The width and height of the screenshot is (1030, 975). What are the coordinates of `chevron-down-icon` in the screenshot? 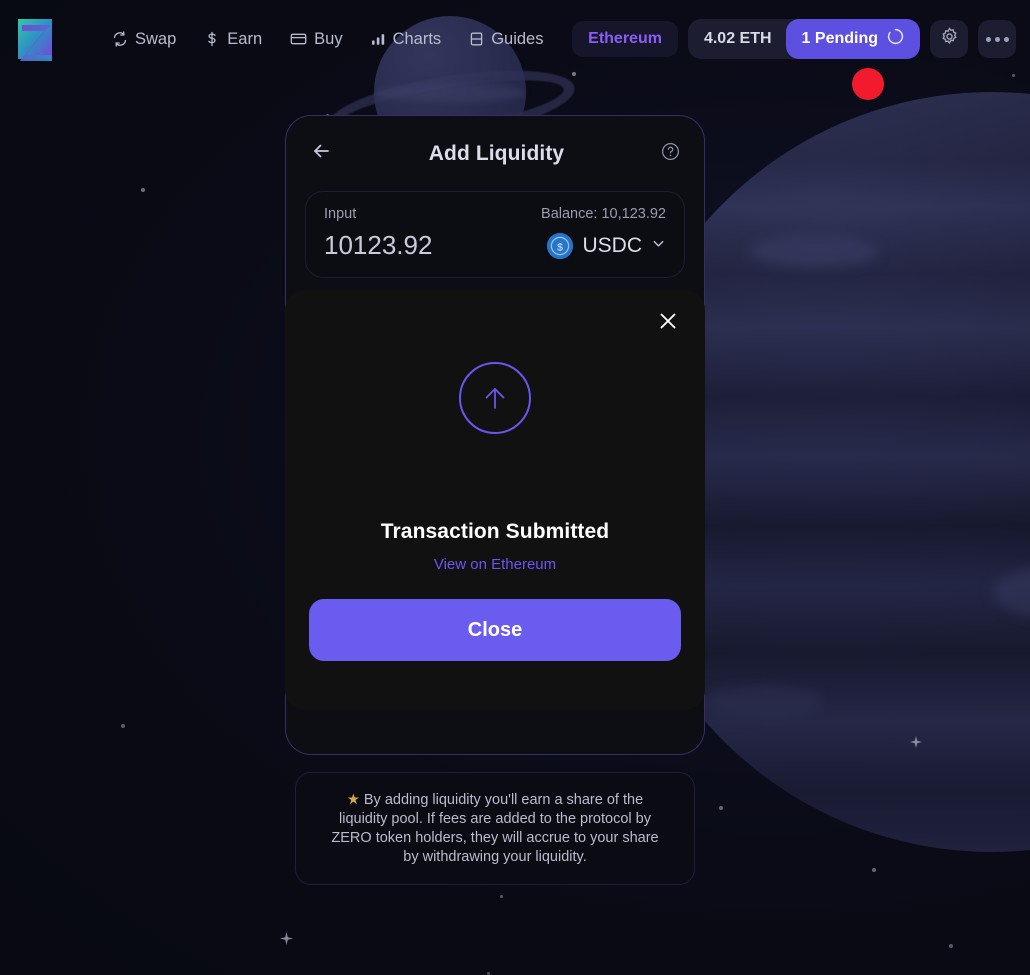 It's located at (658, 246).